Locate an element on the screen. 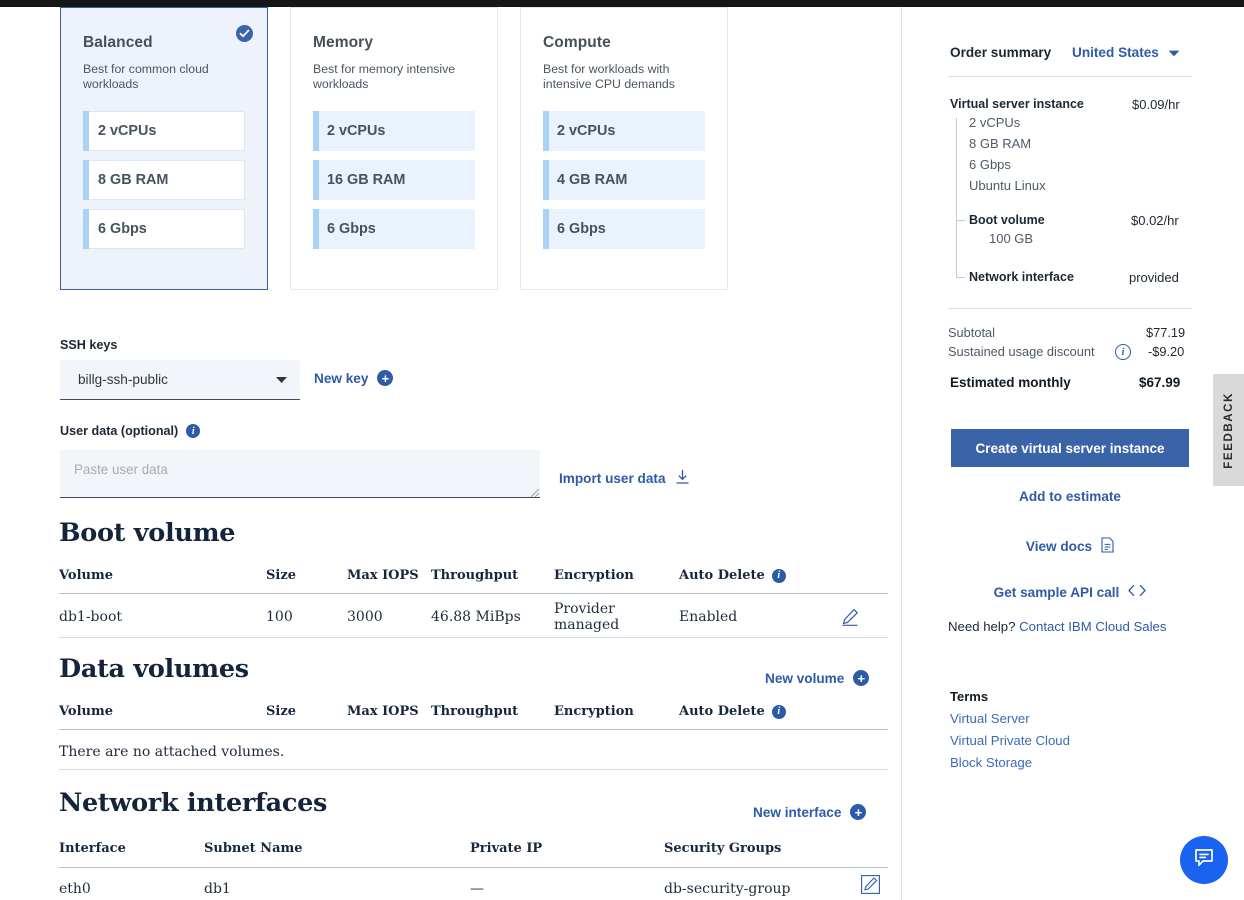 Image resolution: width=1244 pixels, height=900 pixels. terms-link-block-storage: Block Storage is located at coordinates (991, 762).